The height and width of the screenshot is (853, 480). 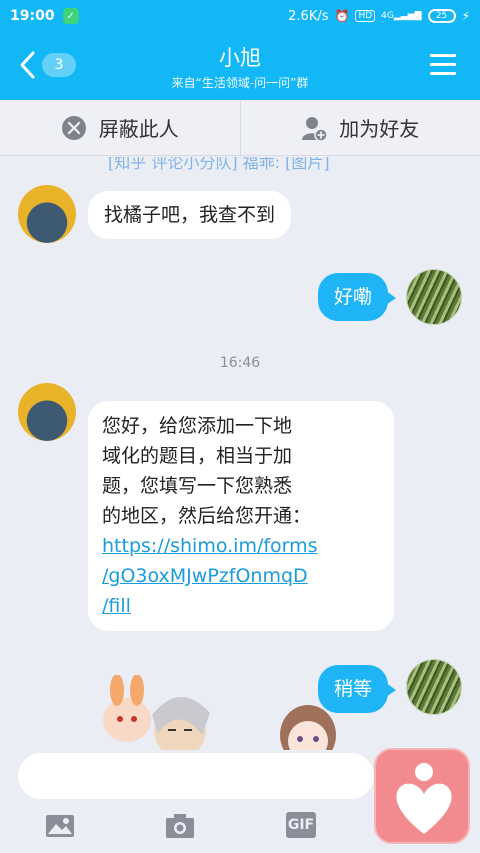 What do you see at coordinates (241, 546) in the screenshot?
I see `form-link: https://shimo.im/forms` at bounding box center [241, 546].